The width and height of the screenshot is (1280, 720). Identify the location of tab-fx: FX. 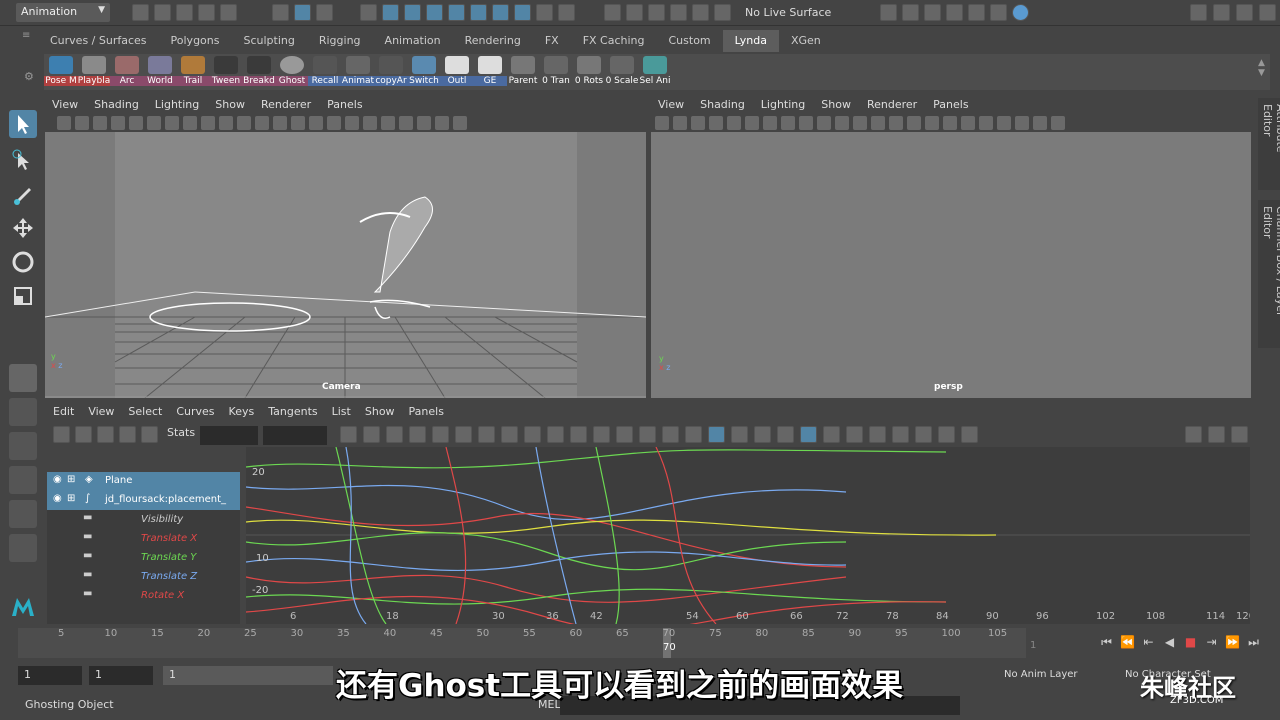
(552, 41).